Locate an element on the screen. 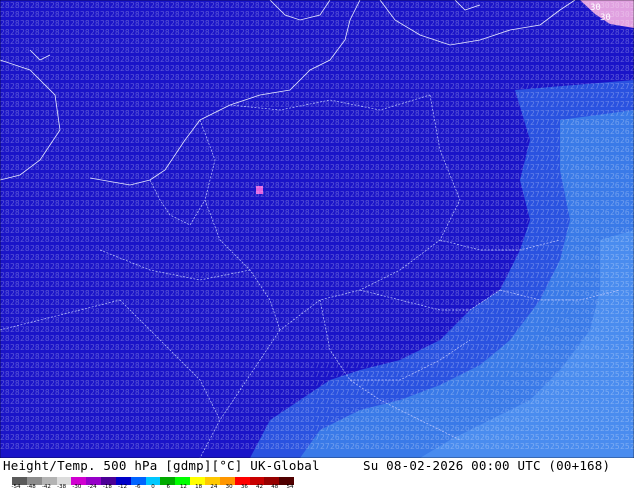 The width and height of the screenshot is (634, 491). temperature-label: 30 is located at coordinates (625, 5).